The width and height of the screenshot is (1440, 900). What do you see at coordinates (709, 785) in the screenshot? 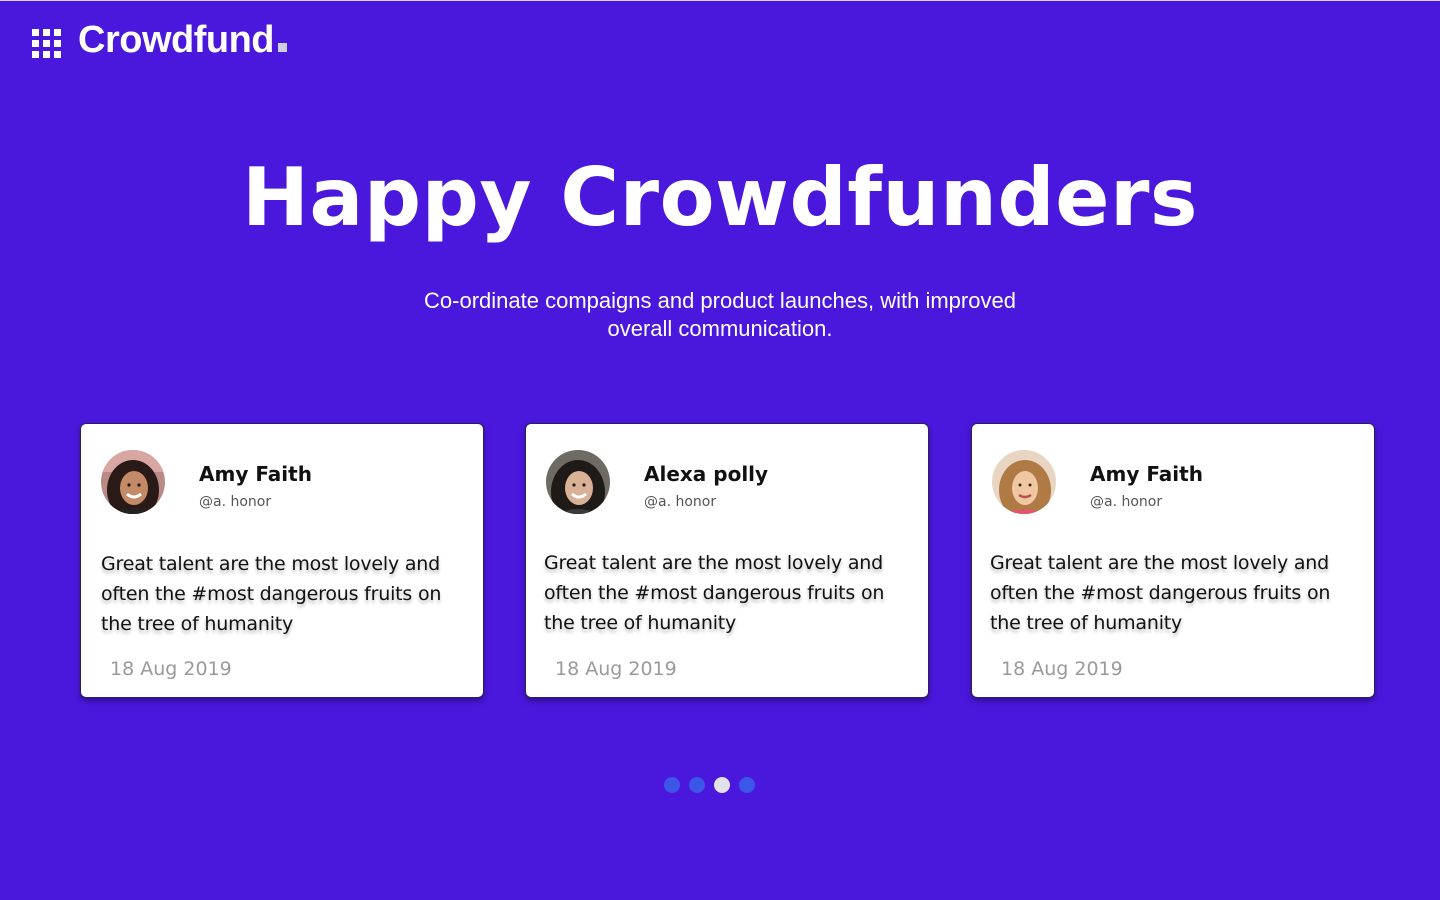
I see `carousel-pagination` at bounding box center [709, 785].